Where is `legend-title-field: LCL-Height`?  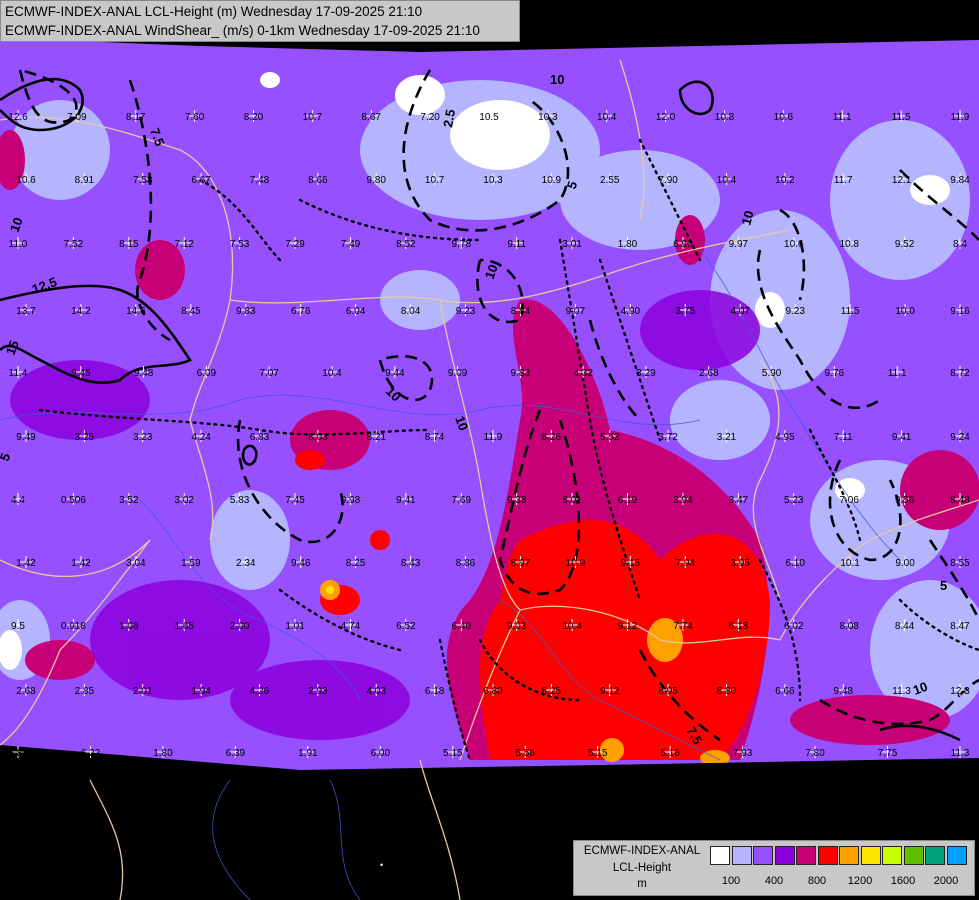 legend-title-field: LCL-Height is located at coordinates (642, 868).